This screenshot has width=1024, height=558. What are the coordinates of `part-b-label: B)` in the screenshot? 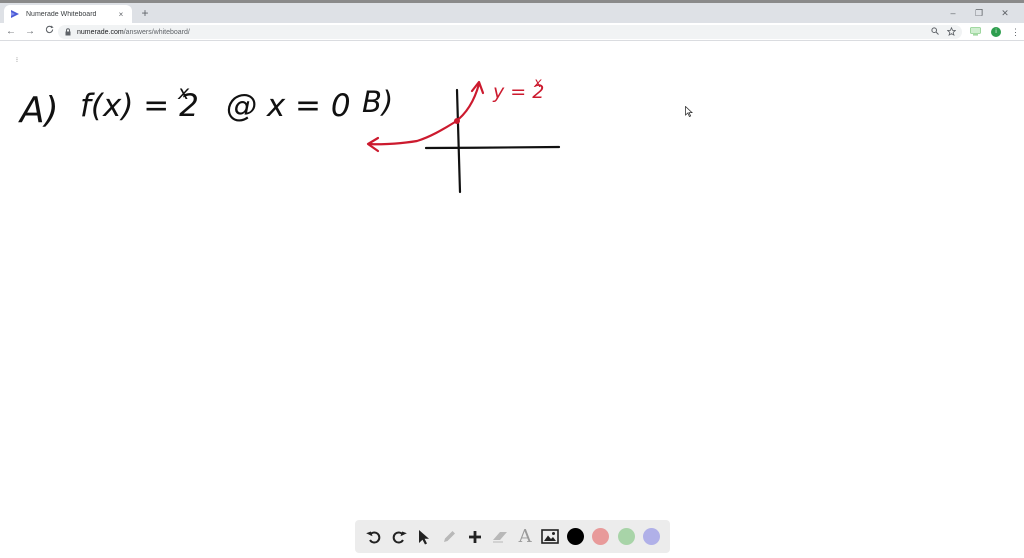 It's located at (377, 102).